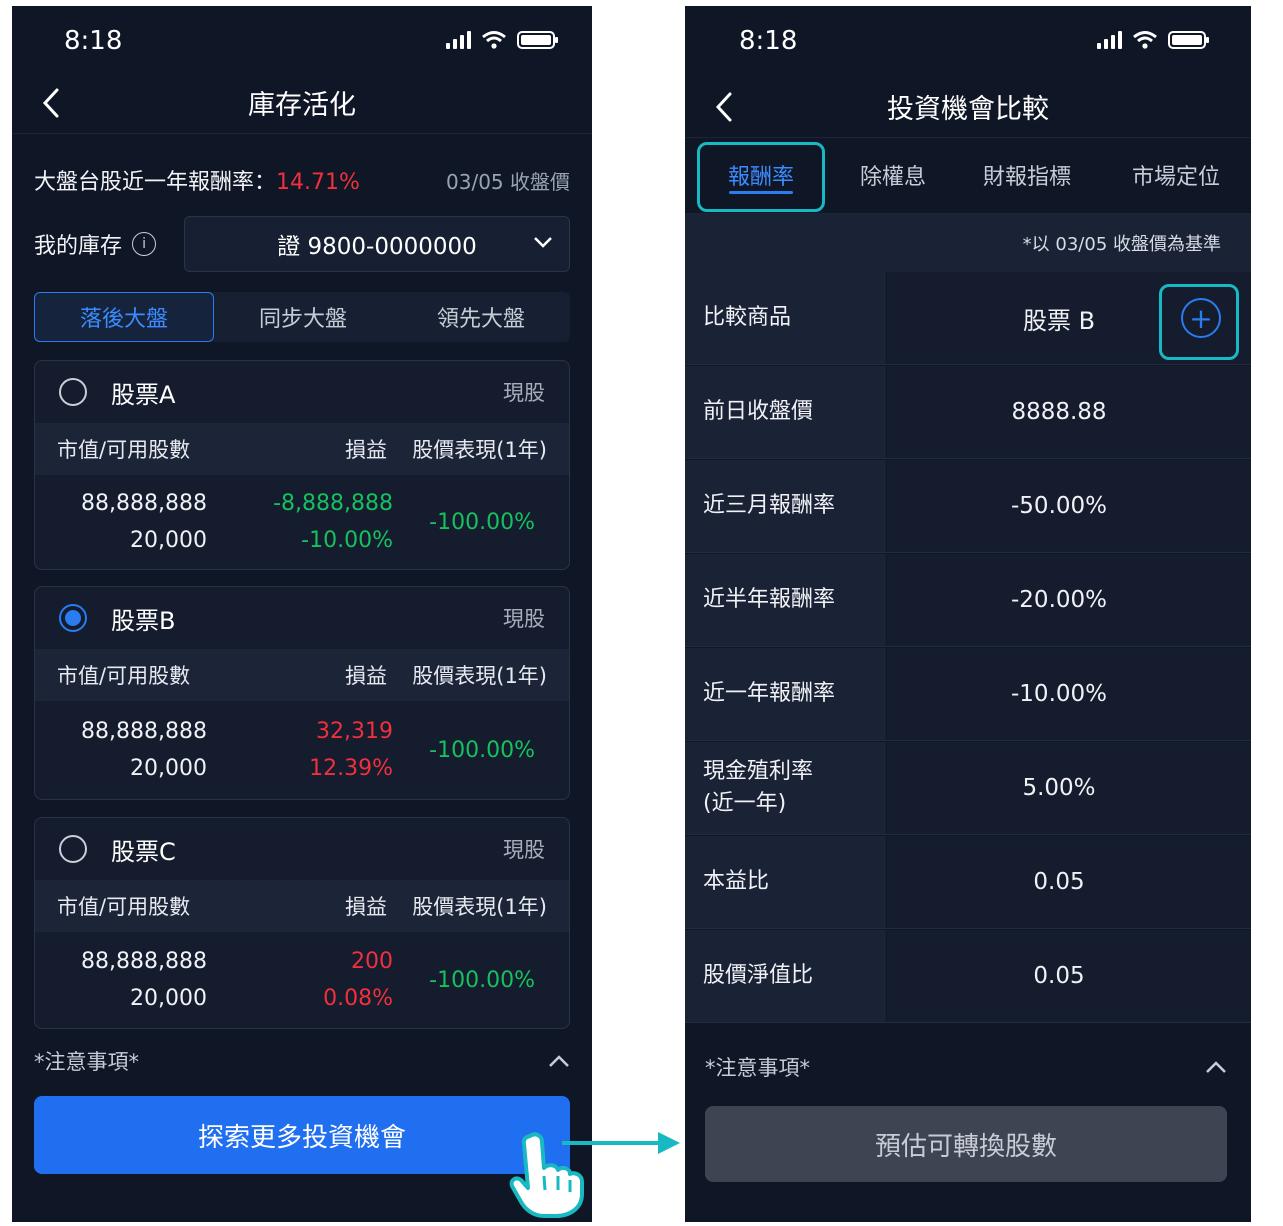 The image size is (1283, 1226). Describe the element at coordinates (155, 182) in the screenshot. I see `market-return-text: 大盤台股近一年報酬率：` at that location.